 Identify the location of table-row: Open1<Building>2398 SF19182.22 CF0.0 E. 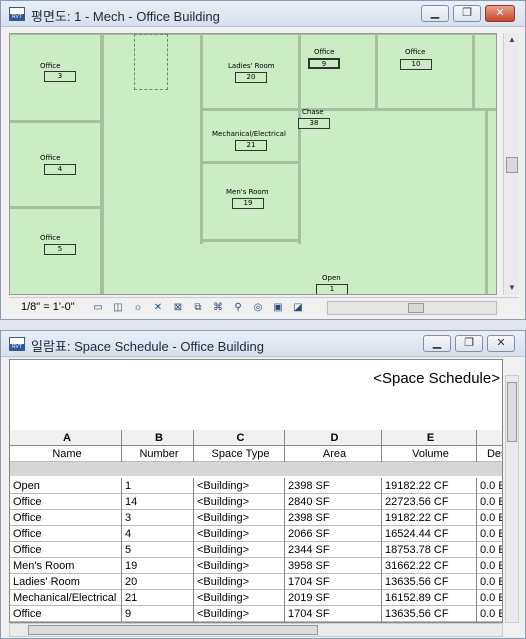
(256, 486).